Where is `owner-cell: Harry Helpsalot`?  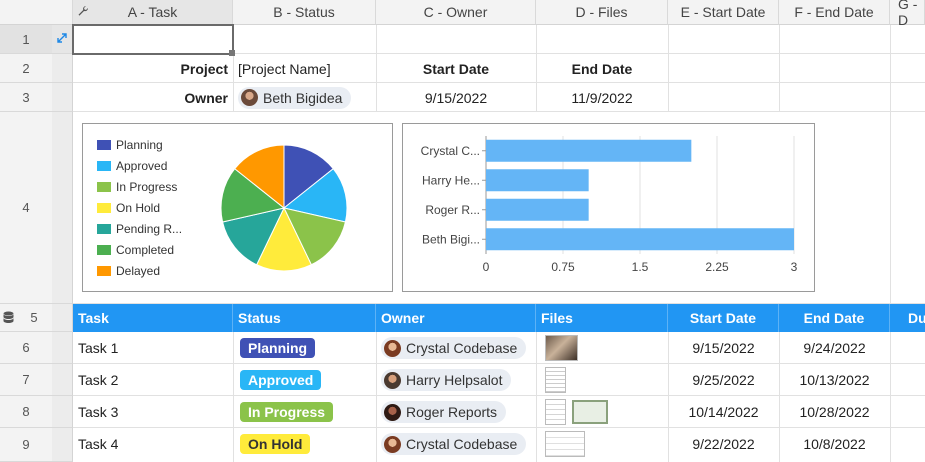
owner-cell: Harry Helpsalot is located at coordinates (456, 380).